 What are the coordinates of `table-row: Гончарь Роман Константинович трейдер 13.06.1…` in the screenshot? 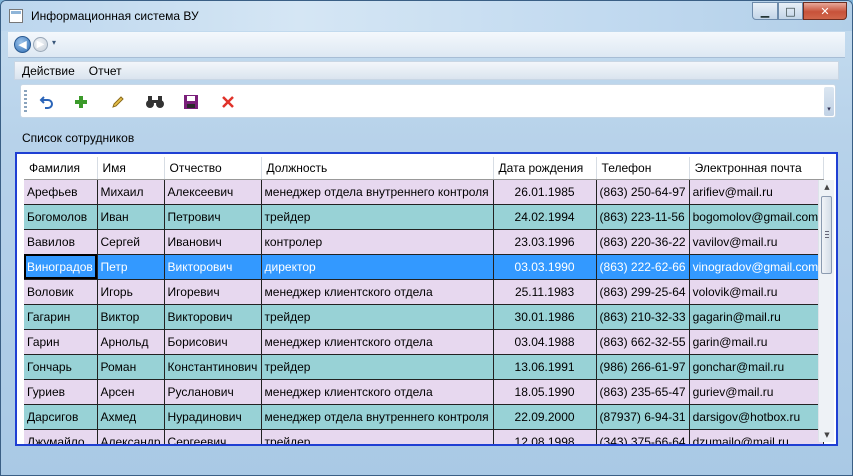 It's located at (424, 367).